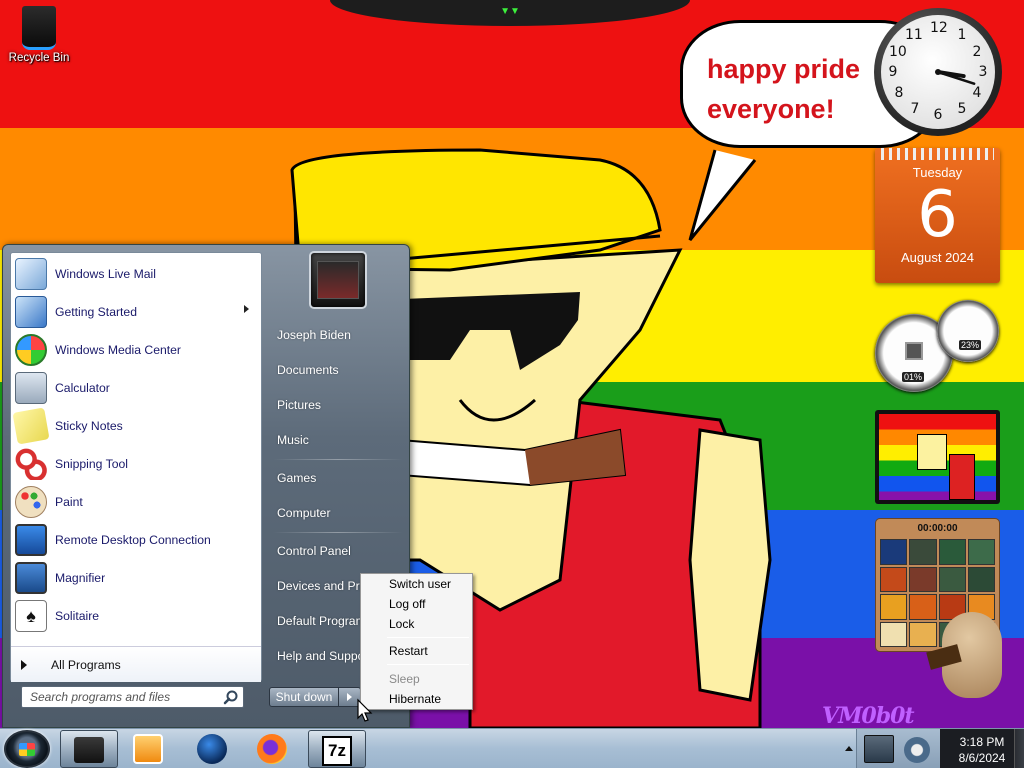 The width and height of the screenshot is (1024, 768). What do you see at coordinates (31, 350) in the screenshot?
I see `media-center-icon` at bounding box center [31, 350].